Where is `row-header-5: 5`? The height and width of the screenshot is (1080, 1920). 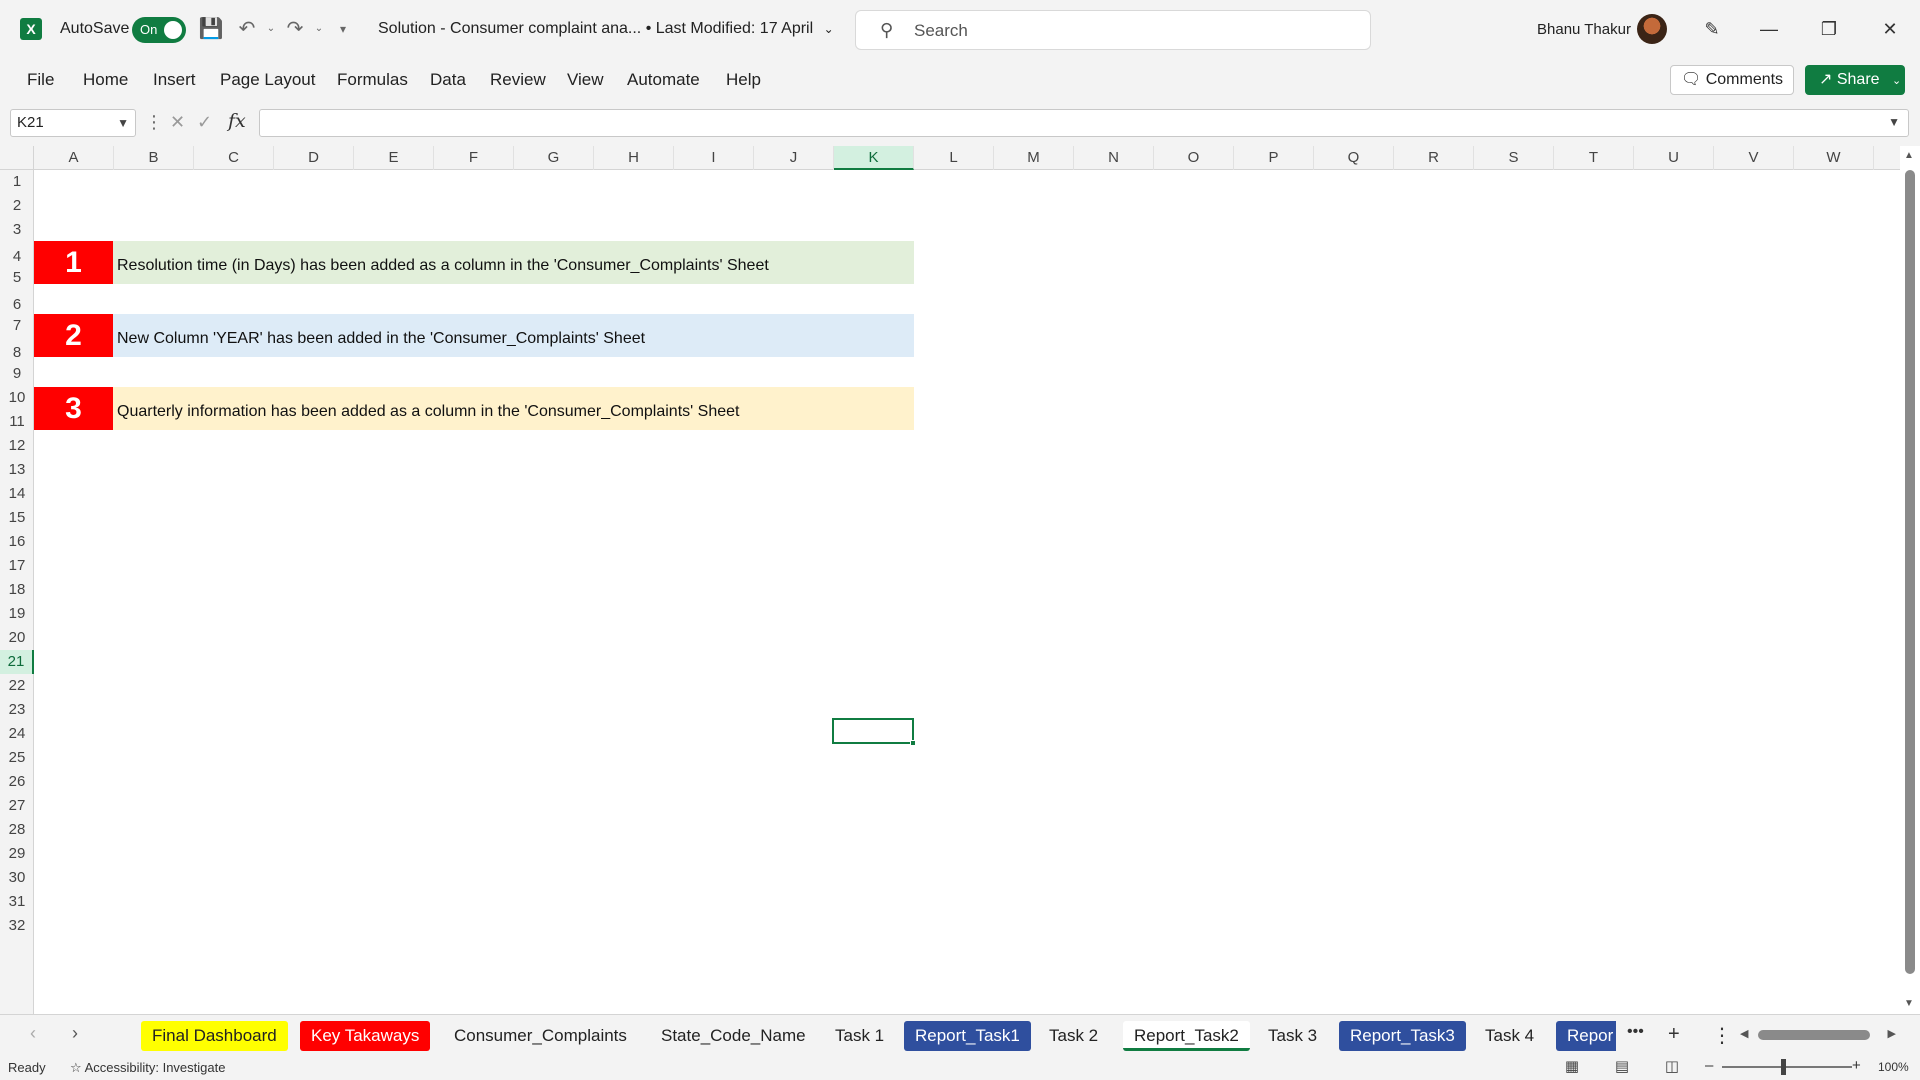 row-header-5: 5 is located at coordinates (17, 278).